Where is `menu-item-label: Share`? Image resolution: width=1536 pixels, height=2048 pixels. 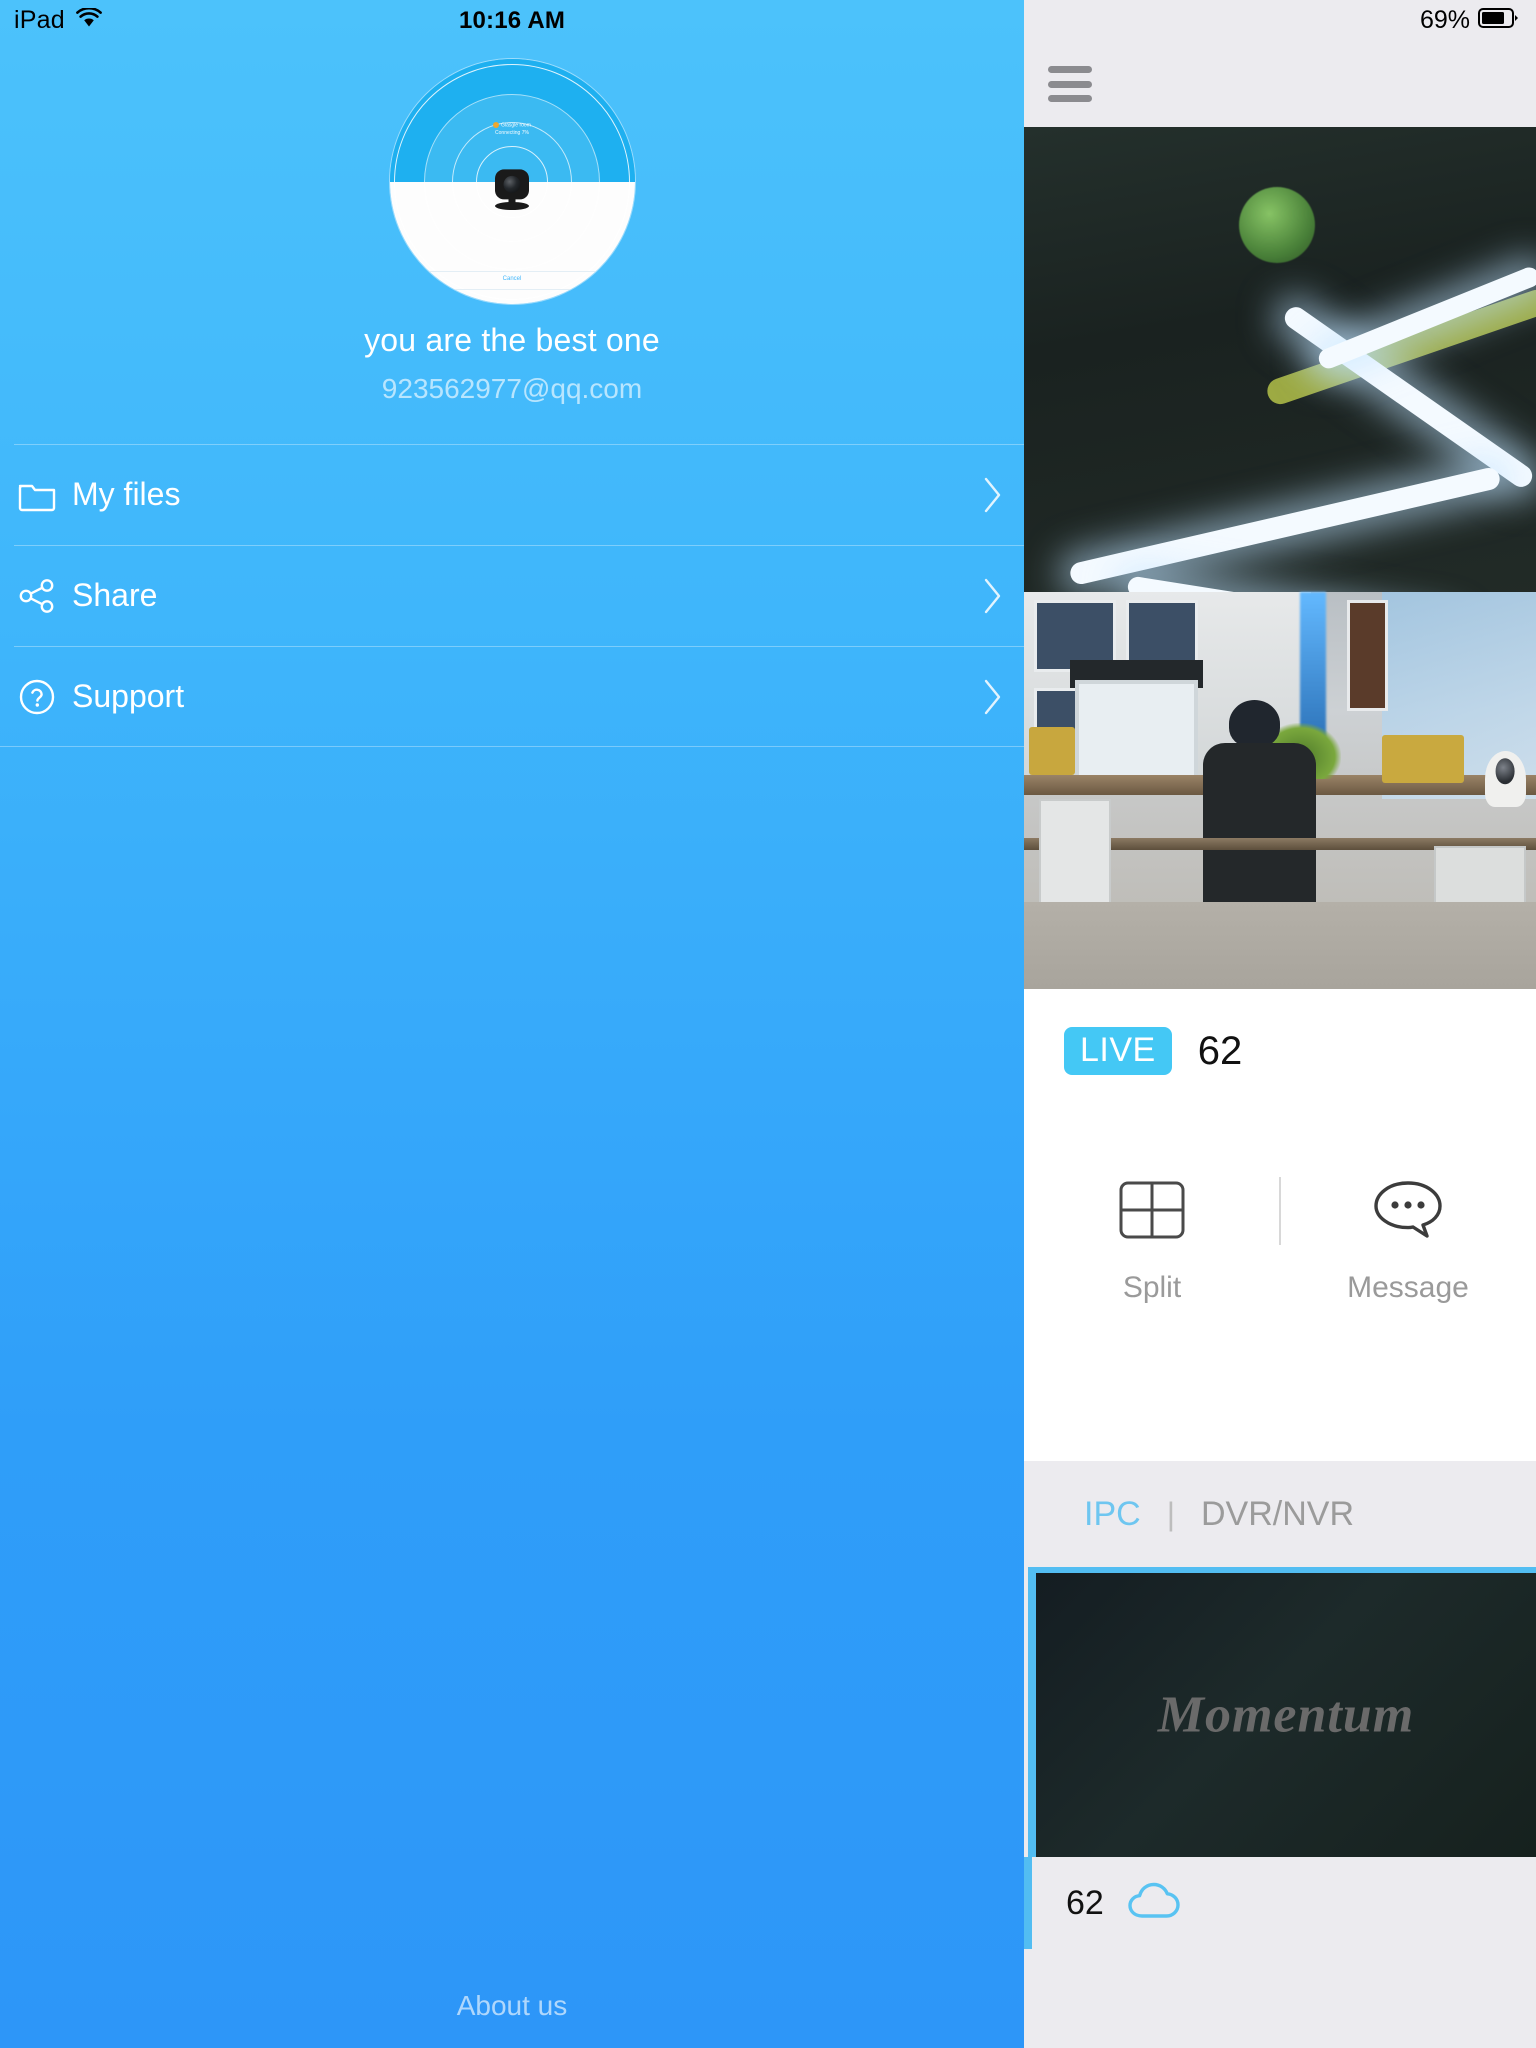
menu-item-label: Share is located at coordinates (115, 595).